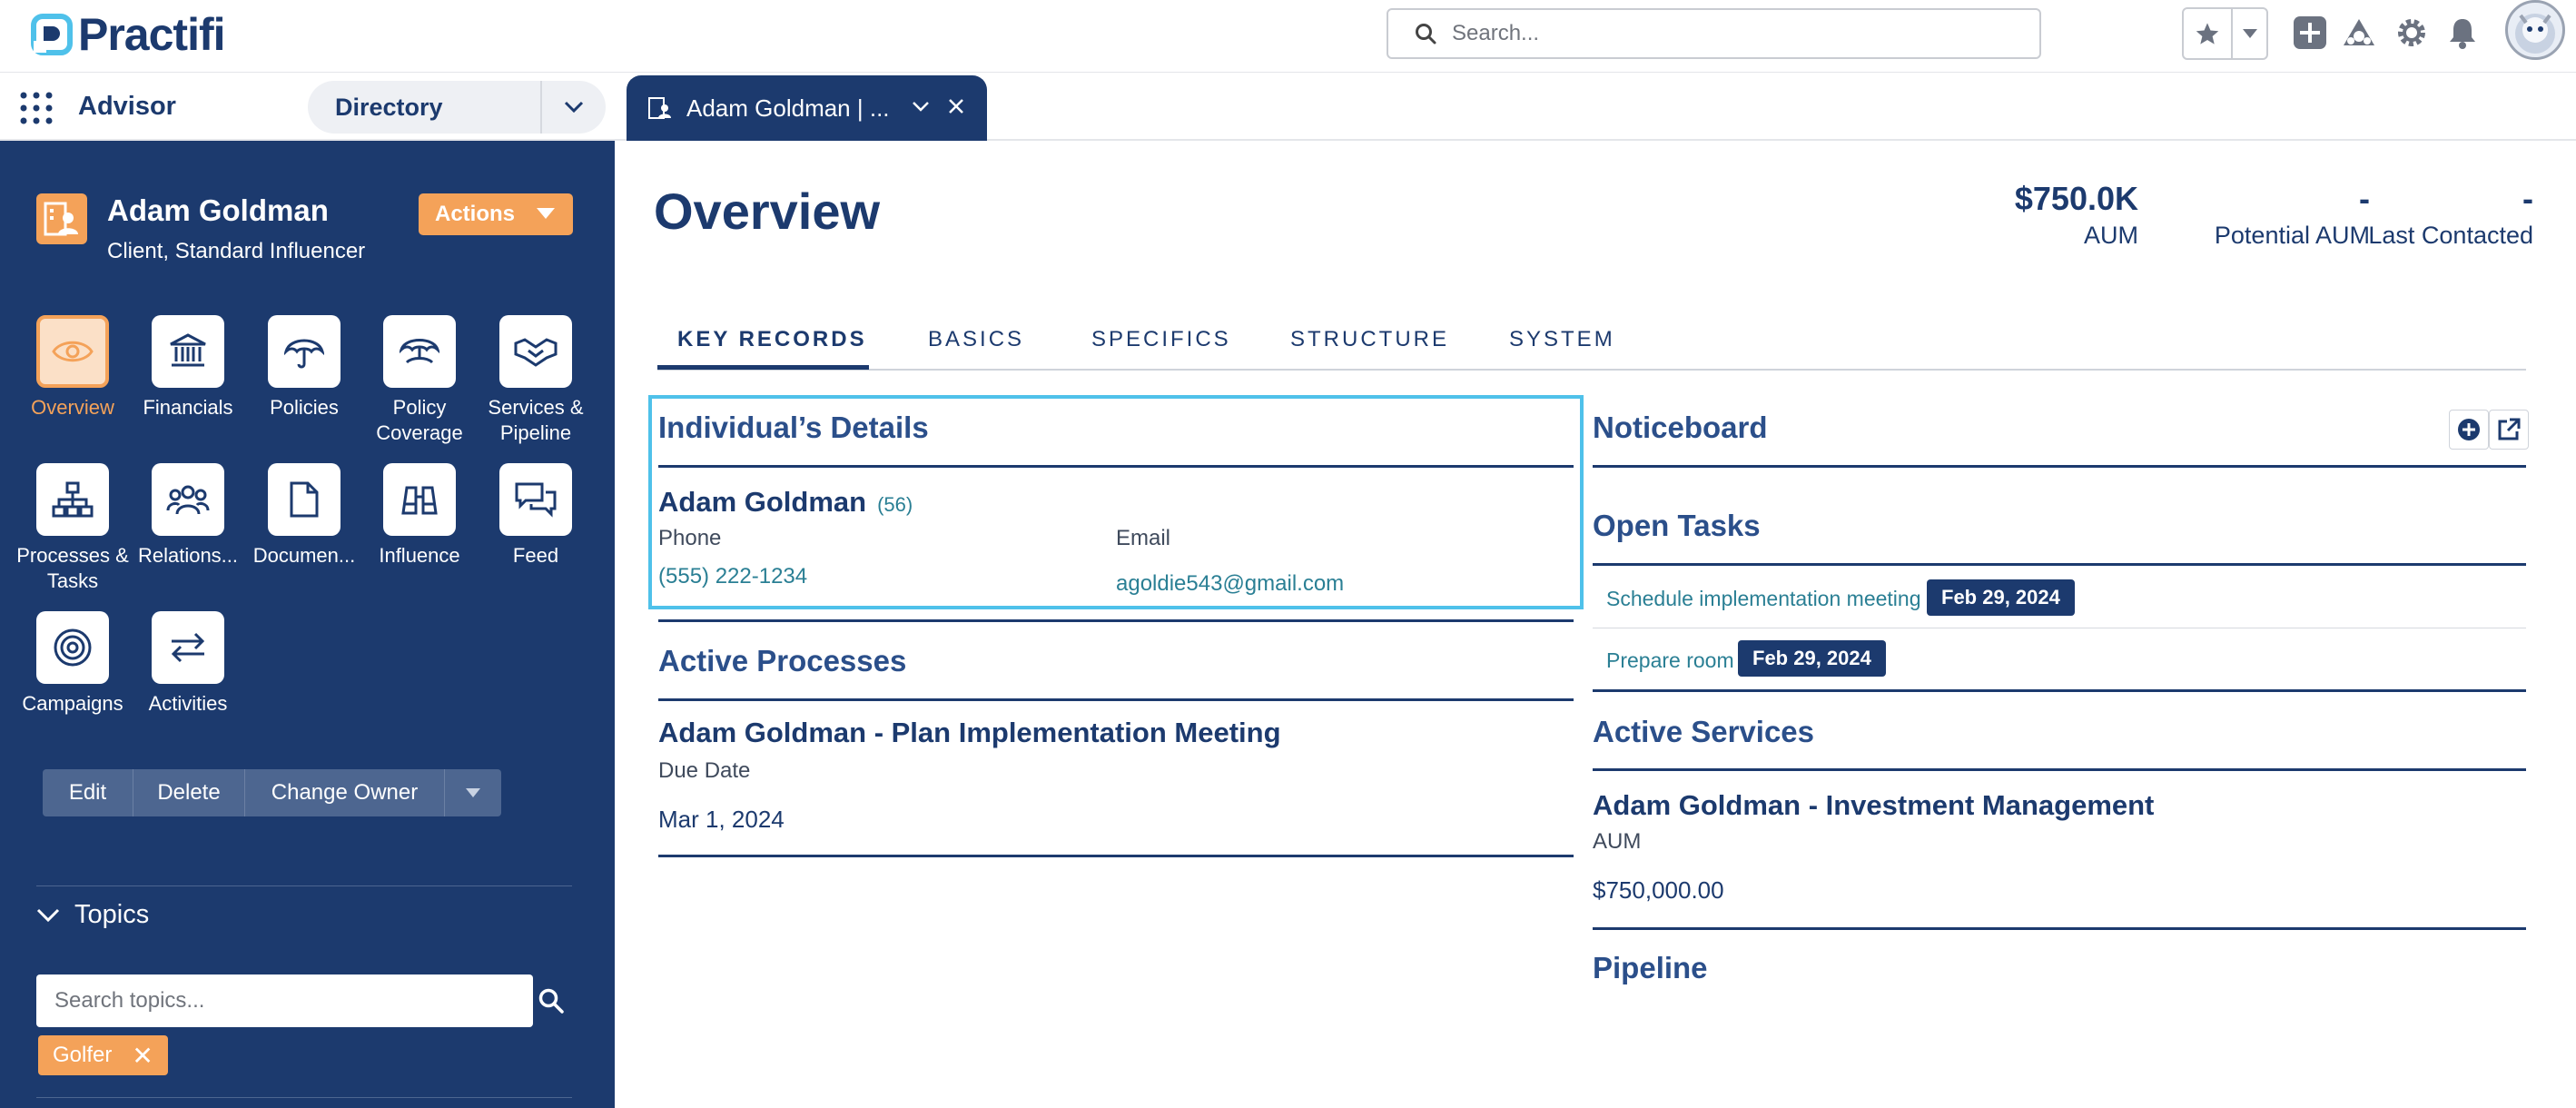 This screenshot has height=1108, width=2576. What do you see at coordinates (73, 529) in the screenshot?
I see `nav-processes-tasks: Processes & Tasks` at bounding box center [73, 529].